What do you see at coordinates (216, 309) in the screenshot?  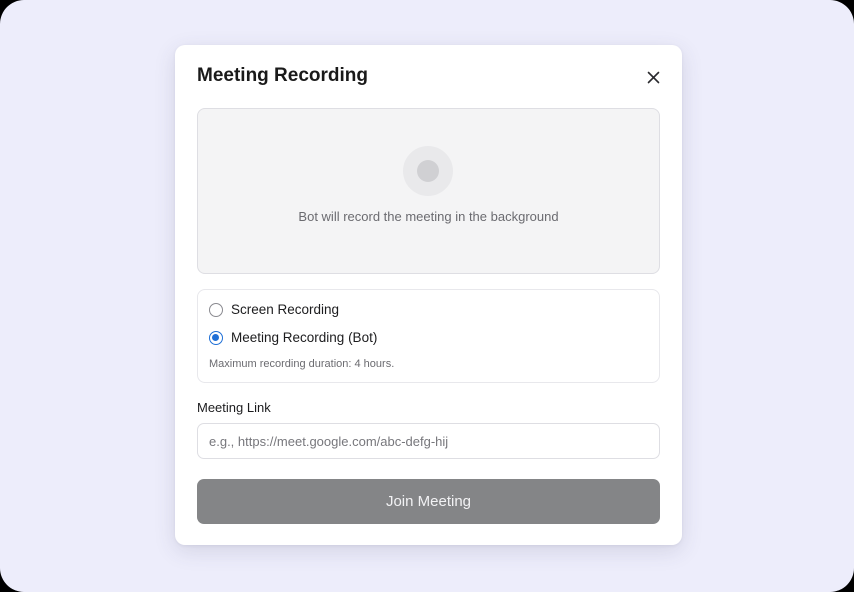 I see `screen-recording-radio` at bounding box center [216, 309].